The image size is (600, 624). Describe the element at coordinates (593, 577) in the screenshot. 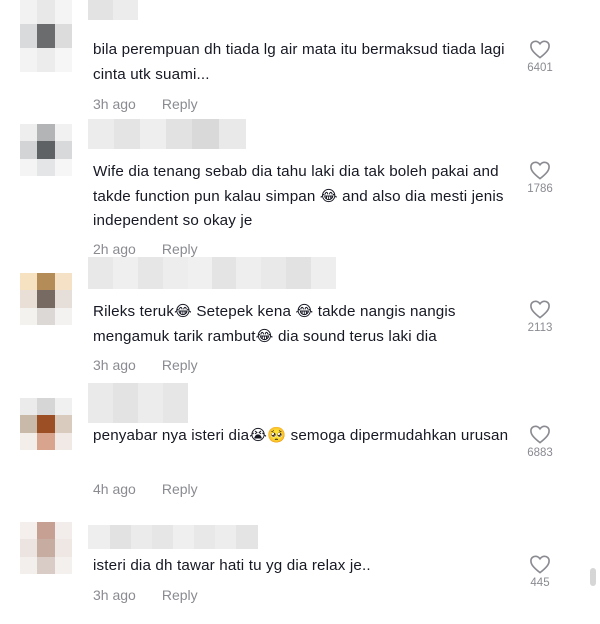

I see `scrollbar-thumb` at that location.